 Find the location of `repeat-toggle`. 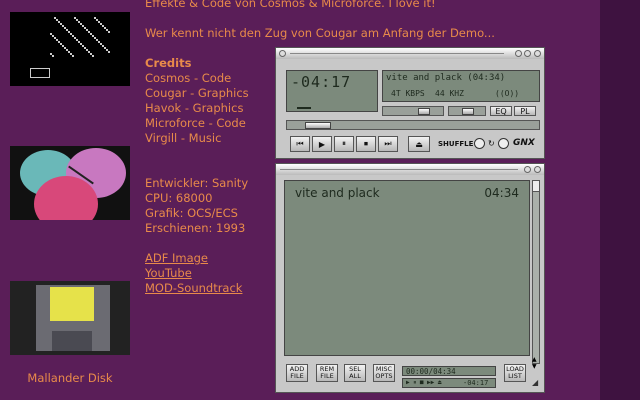

repeat-toggle is located at coordinates (503, 143).